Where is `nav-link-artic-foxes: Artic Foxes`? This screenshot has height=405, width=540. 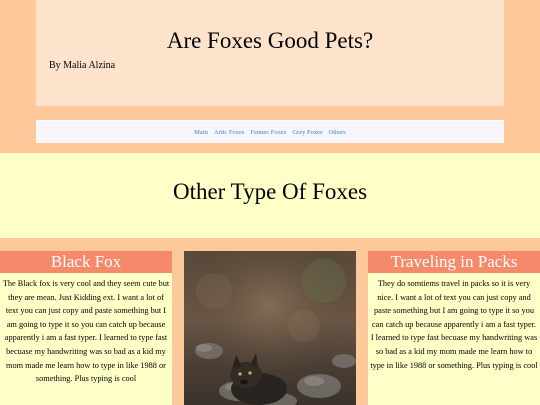
nav-link-artic-foxes: Artic Foxes is located at coordinates (229, 132).